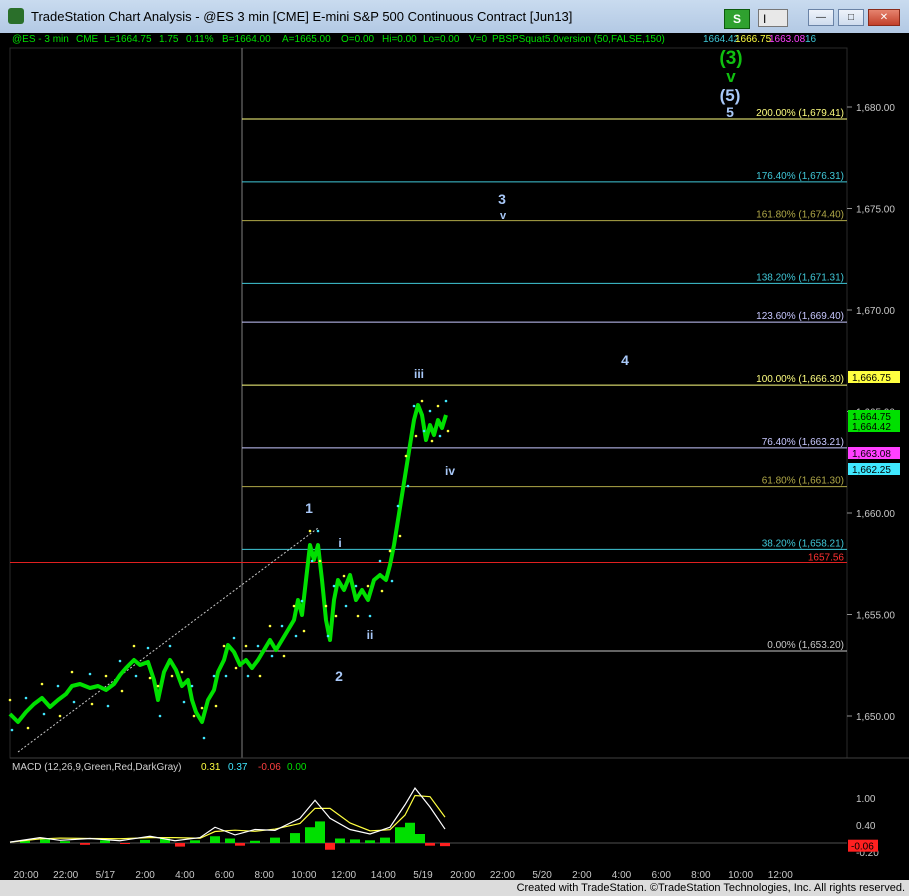 The height and width of the screenshot is (896, 909). I want to click on price-tag-label: 1,664.42, so click(871, 427).